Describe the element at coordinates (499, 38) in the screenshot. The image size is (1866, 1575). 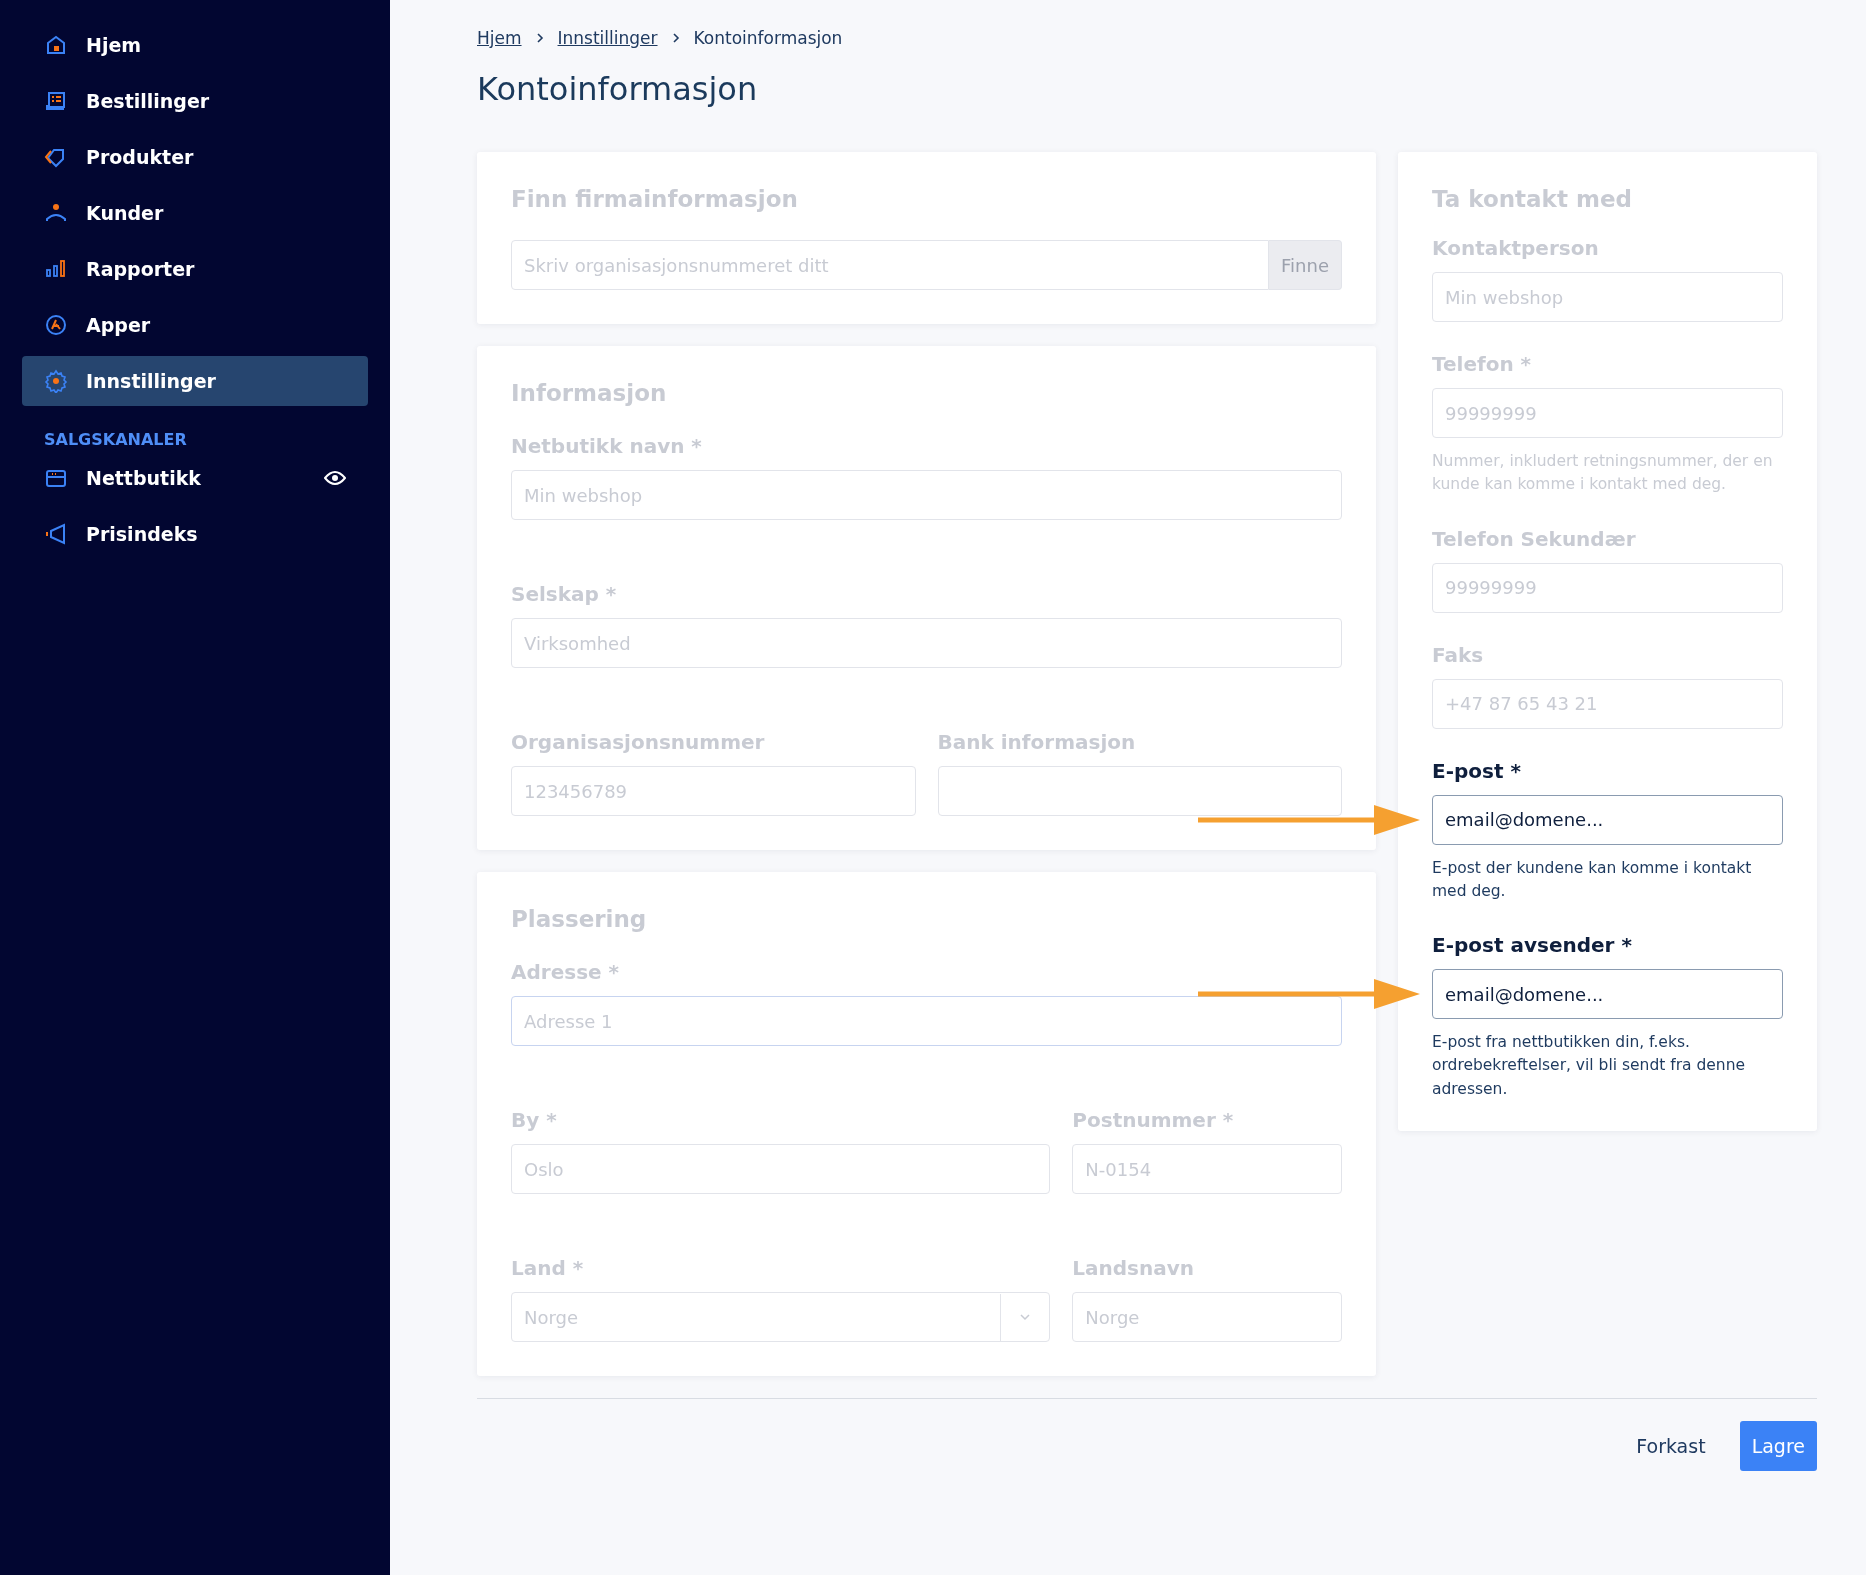
I see `breadcrumb-link: Hjem` at that location.